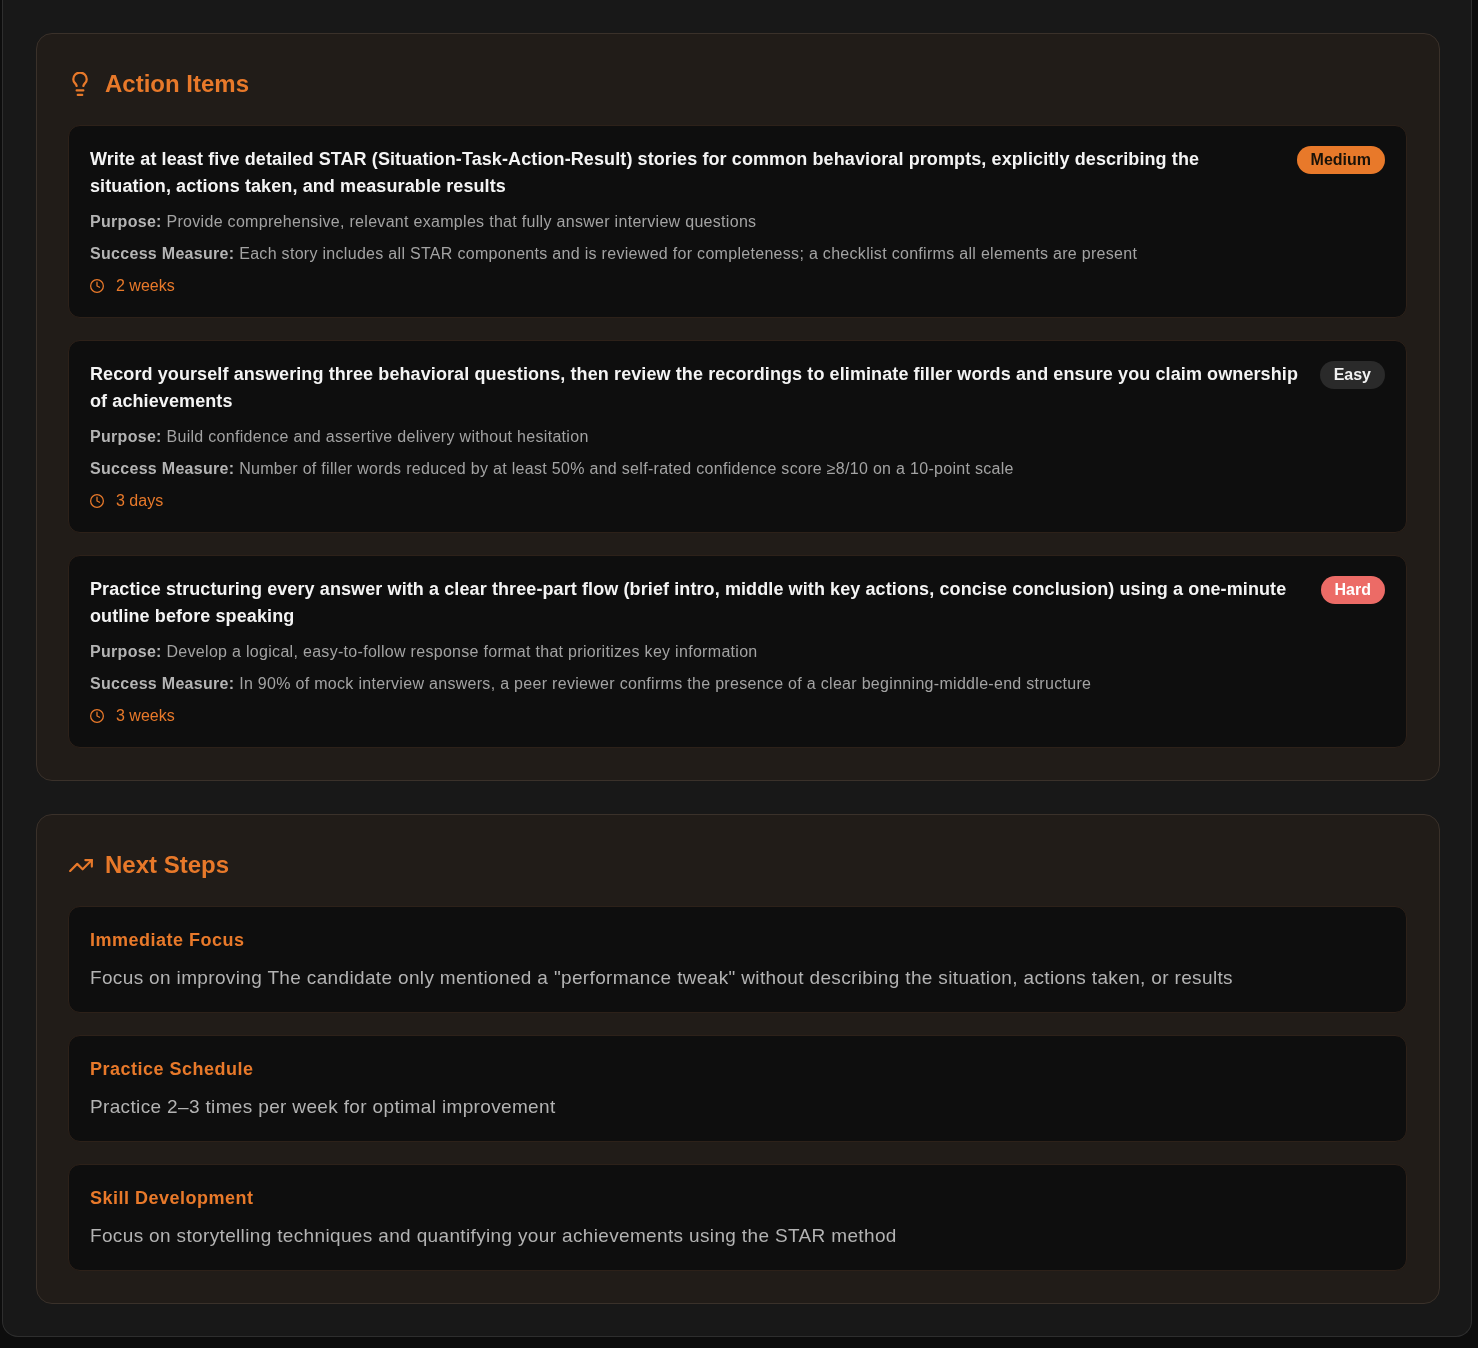 Image resolution: width=1478 pixels, height=1348 pixels. What do you see at coordinates (167, 865) in the screenshot?
I see `section-title: Next Steps` at bounding box center [167, 865].